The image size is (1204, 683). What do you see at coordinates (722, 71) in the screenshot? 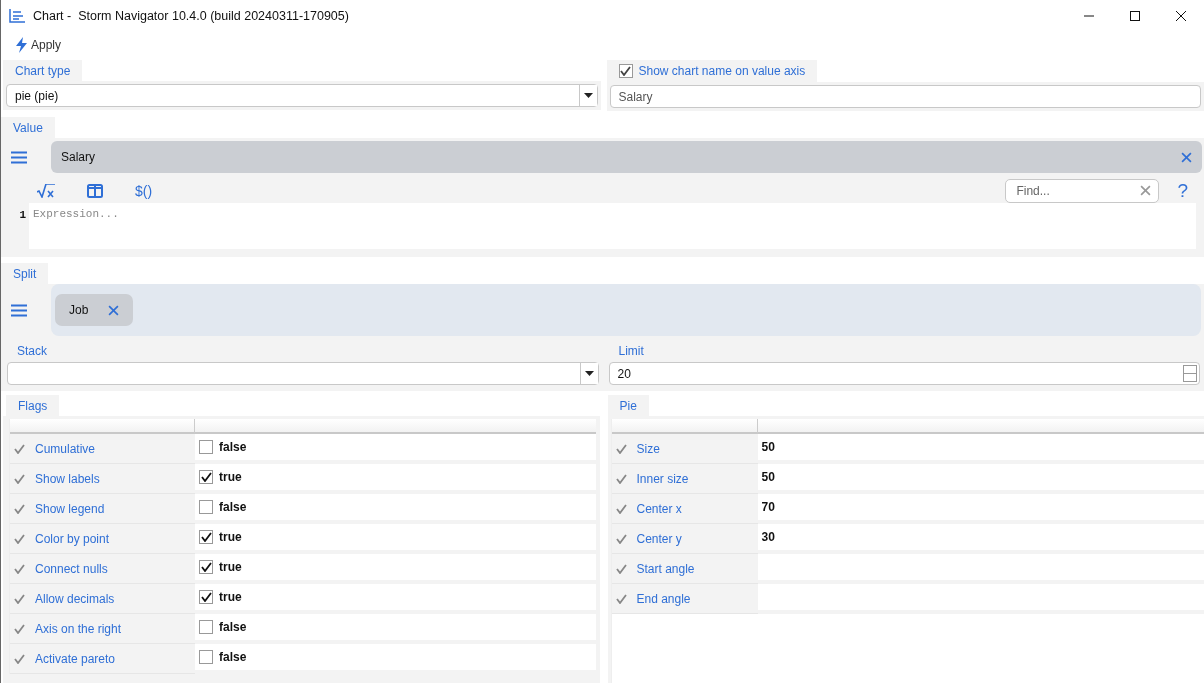
I see `checkbox-label: Show chart name on value axis` at bounding box center [722, 71].